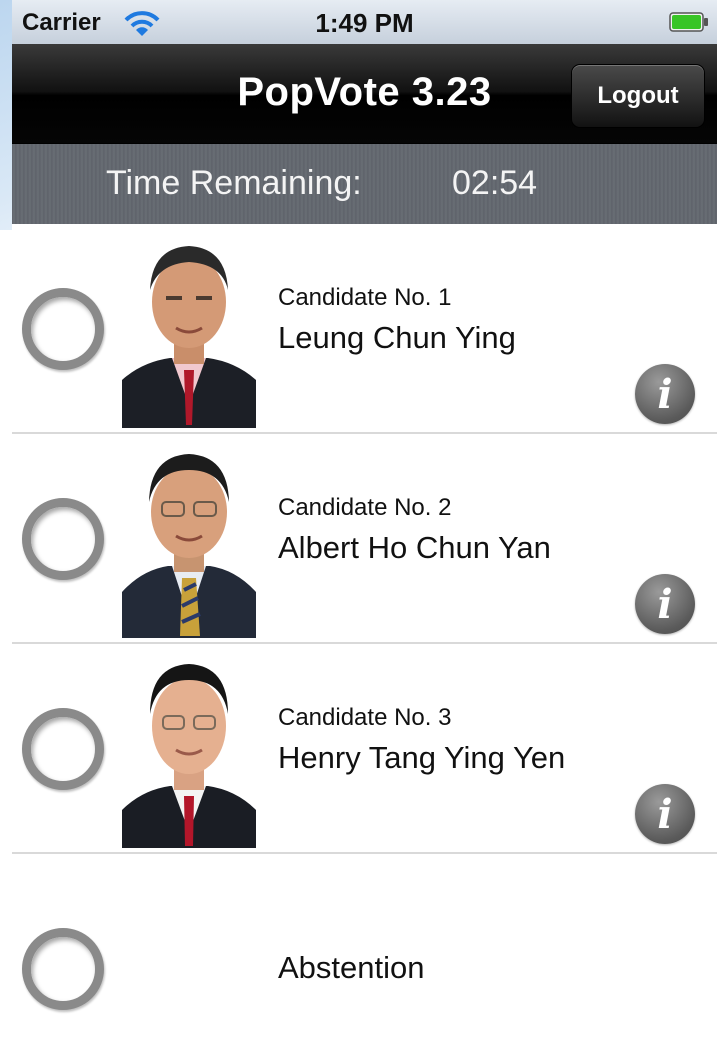 The image size is (717, 1057). Describe the element at coordinates (397, 337) in the screenshot. I see `candidate-name: Leung Chun Ying` at that location.